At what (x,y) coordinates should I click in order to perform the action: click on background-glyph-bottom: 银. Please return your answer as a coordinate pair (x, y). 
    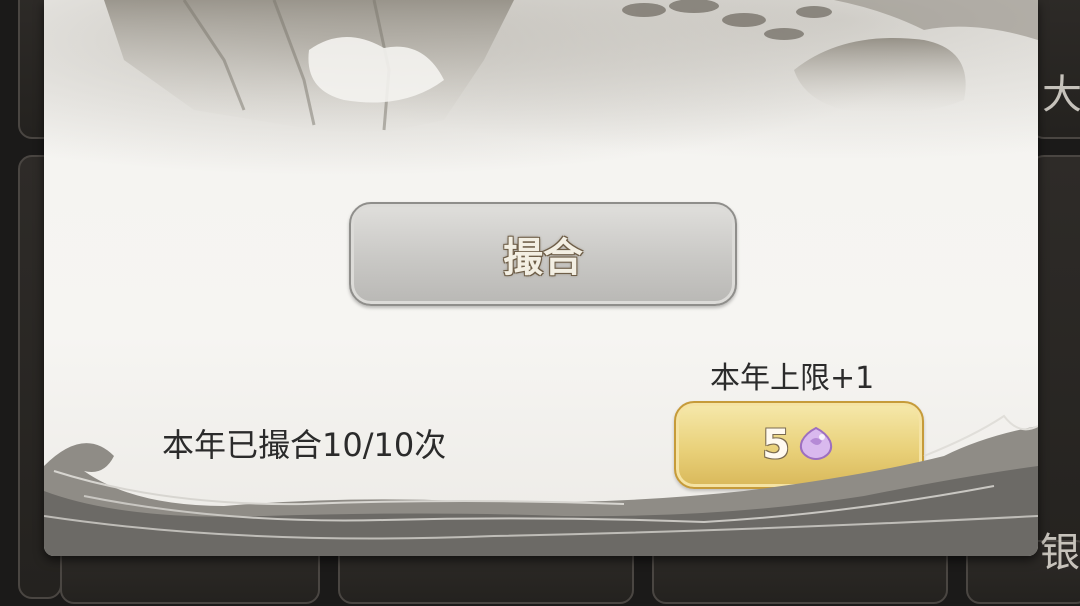
    Looking at the image, I should click on (1060, 553).